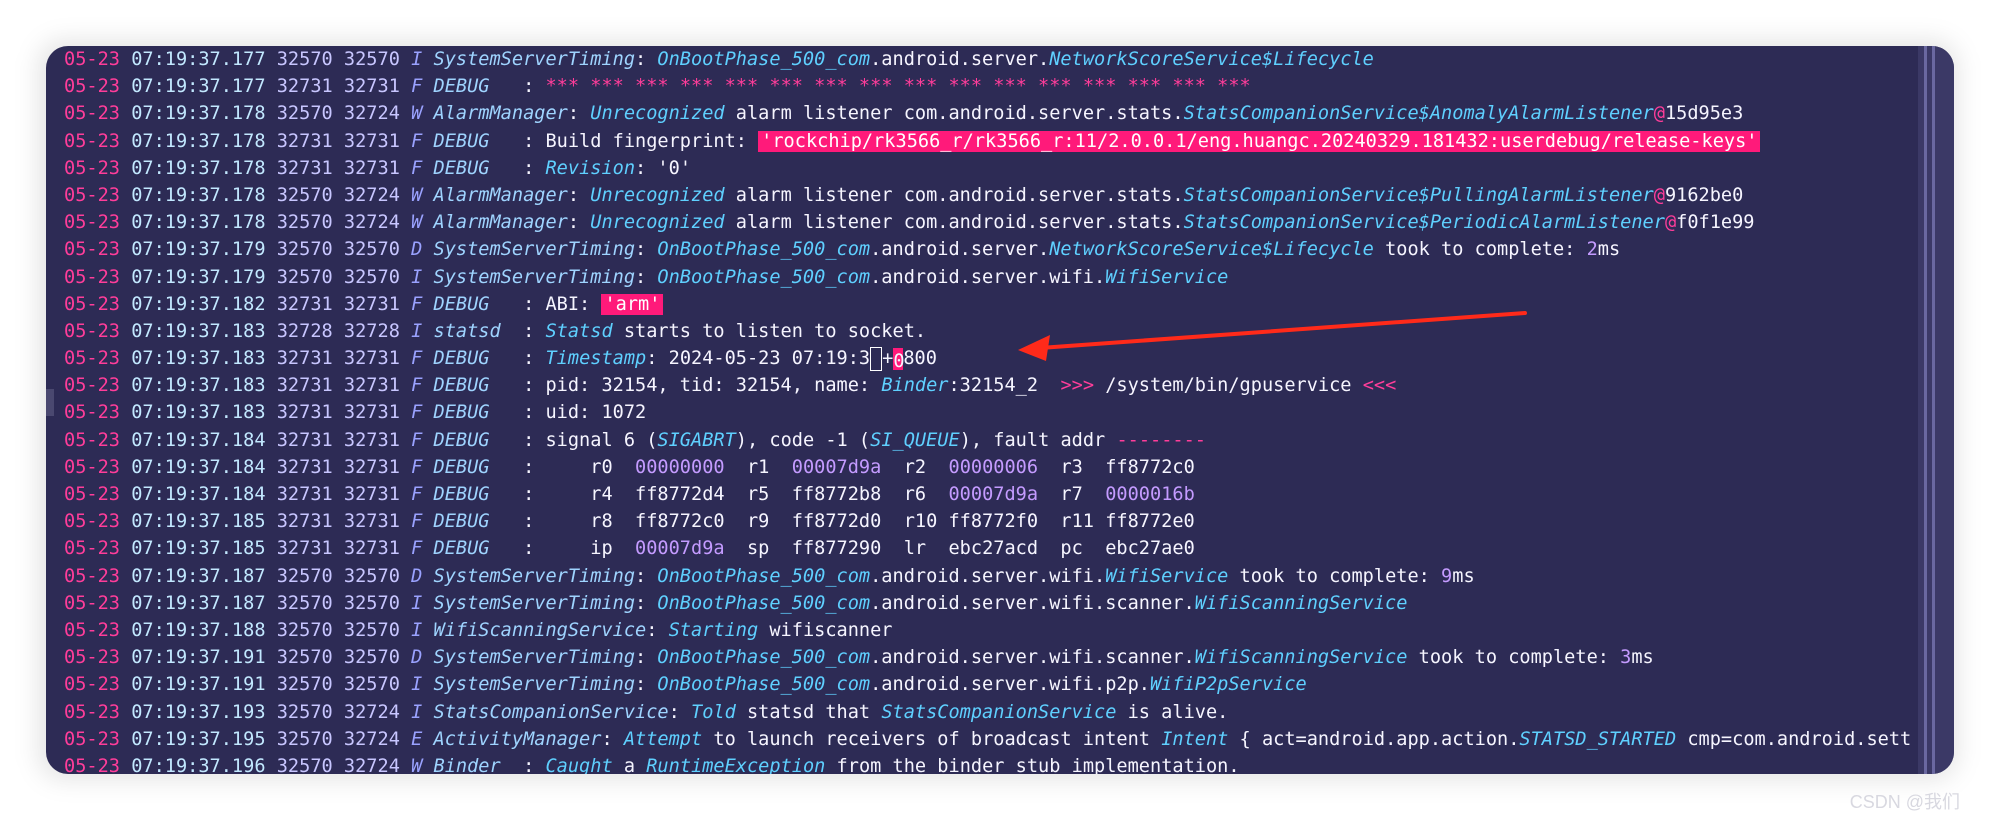  What do you see at coordinates (1904, 802) in the screenshot?
I see `watermark: CSDN @我们` at bounding box center [1904, 802].